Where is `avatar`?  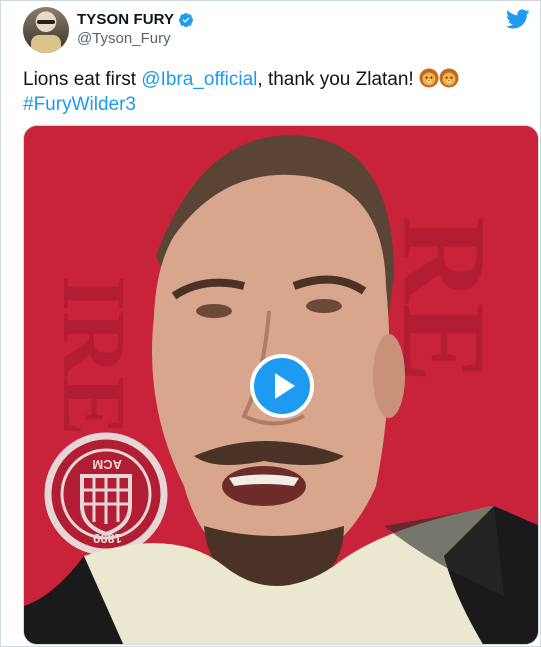
avatar is located at coordinates (46, 30).